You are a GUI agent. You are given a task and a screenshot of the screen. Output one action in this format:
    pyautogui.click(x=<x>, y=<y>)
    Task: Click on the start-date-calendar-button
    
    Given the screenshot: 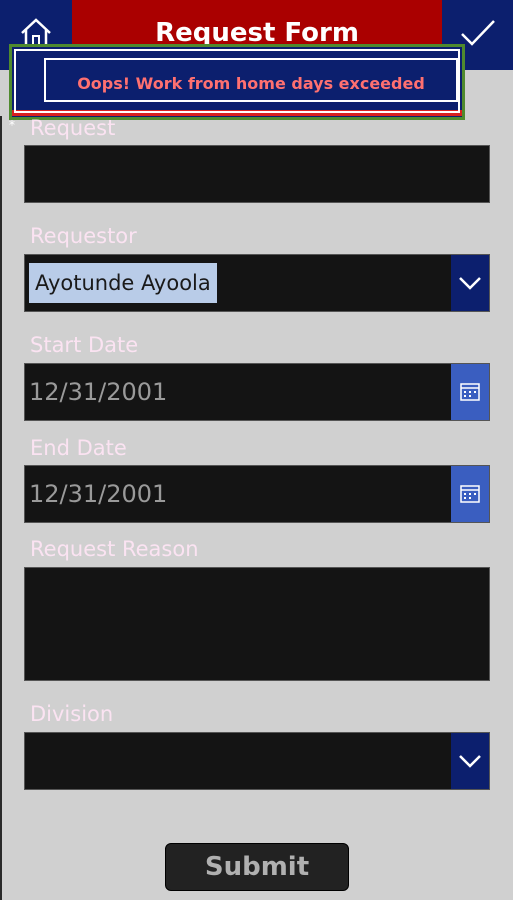 What is the action you would take?
    pyautogui.click(x=470, y=392)
    